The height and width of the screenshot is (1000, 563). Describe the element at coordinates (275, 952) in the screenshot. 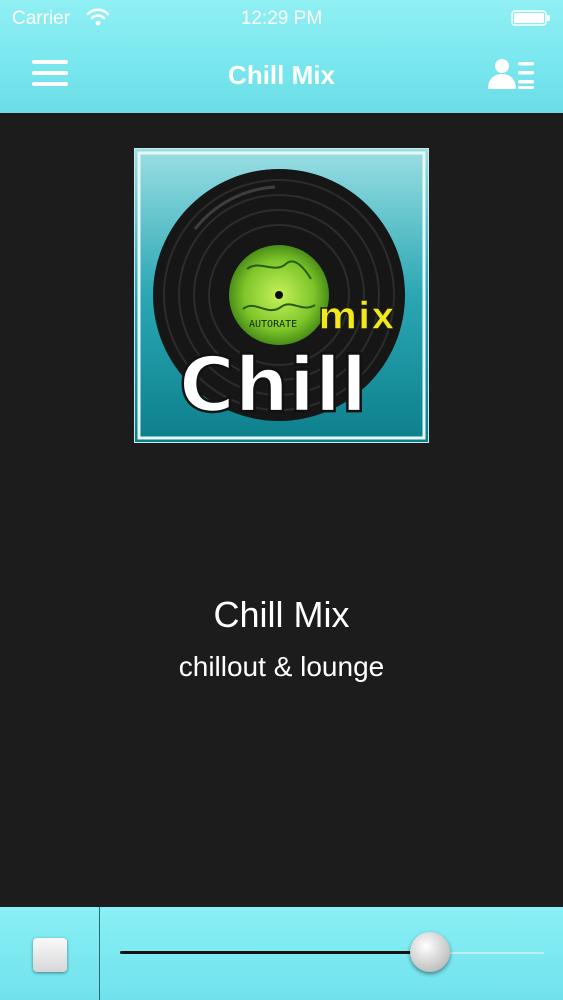

I see `volume-track-filled` at that location.